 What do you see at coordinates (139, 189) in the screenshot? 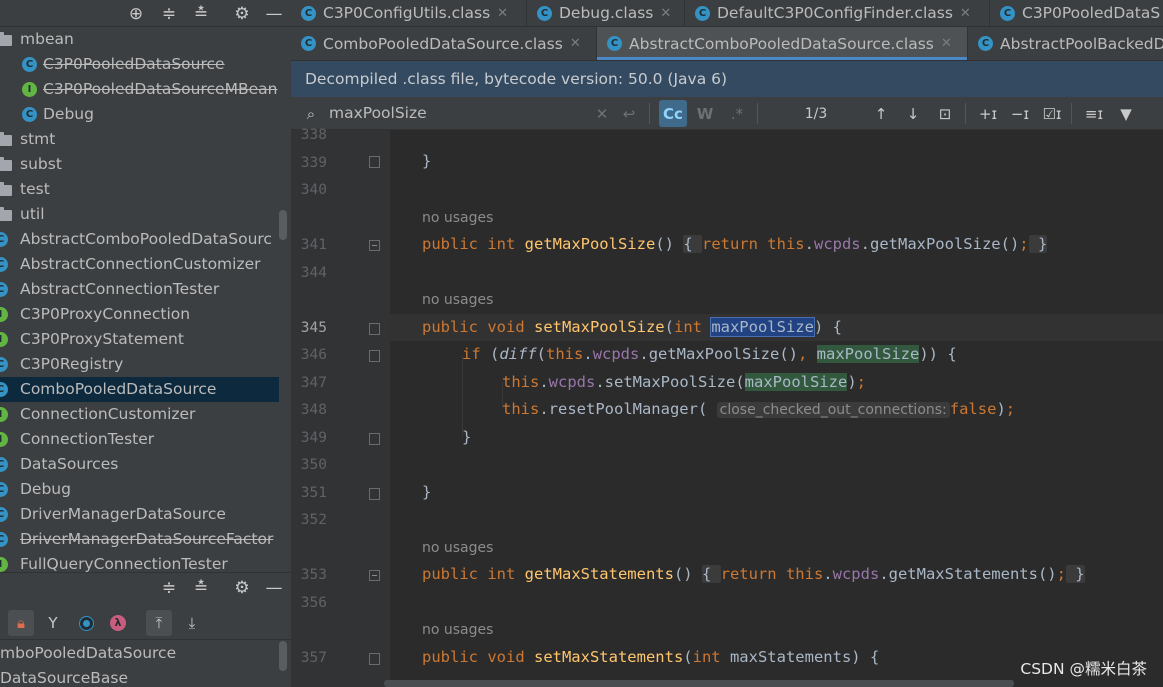
I see `tree-item: test` at bounding box center [139, 189].